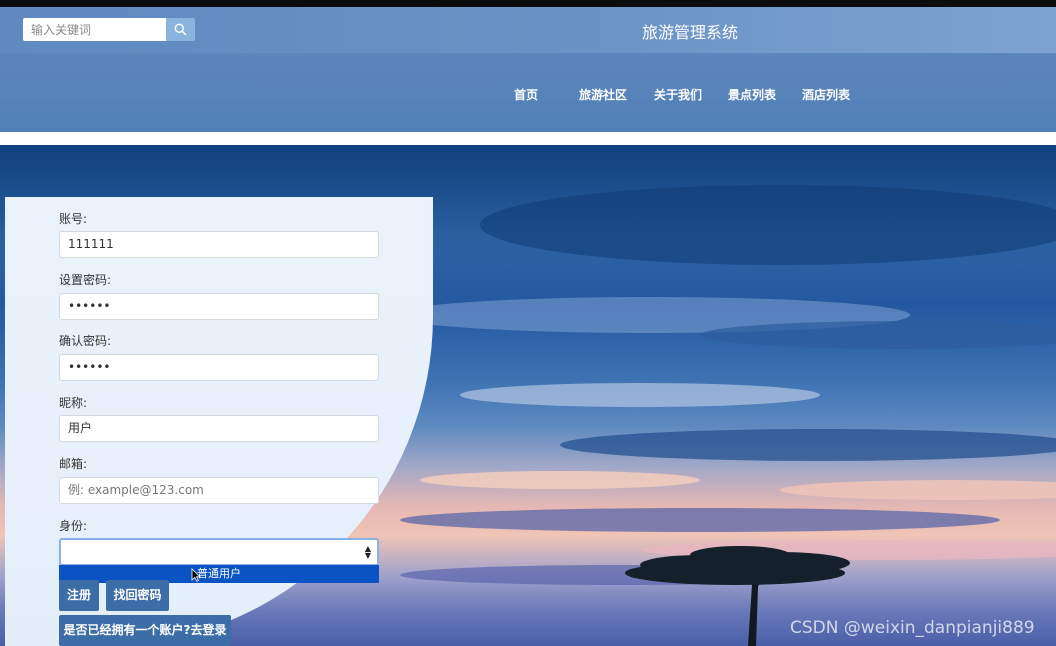  What do you see at coordinates (219, 244) in the screenshot?
I see `account-field: 111111` at bounding box center [219, 244].